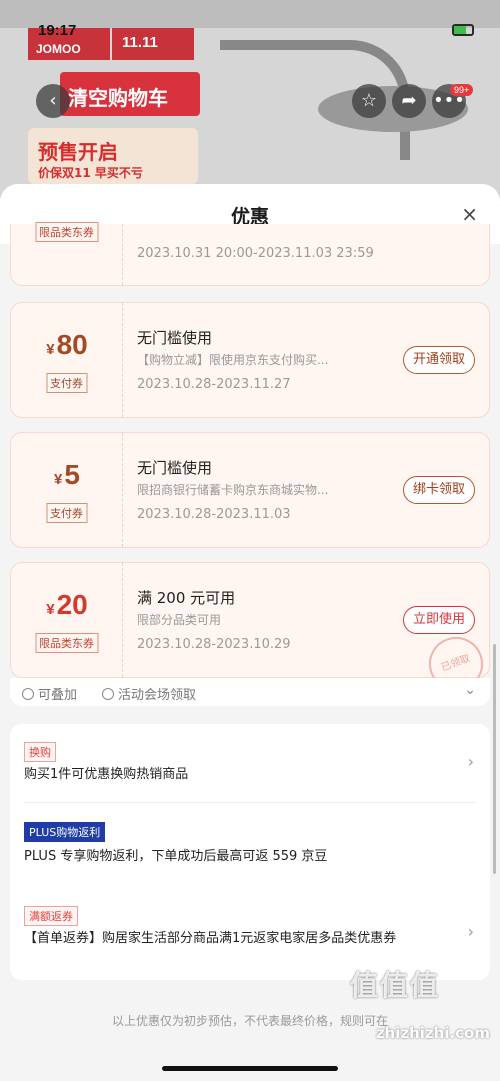 This screenshot has width=500, height=1081. What do you see at coordinates (67, 344) in the screenshot?
I see `coupon-amount: ¥80` at bounding box center [67, 344].